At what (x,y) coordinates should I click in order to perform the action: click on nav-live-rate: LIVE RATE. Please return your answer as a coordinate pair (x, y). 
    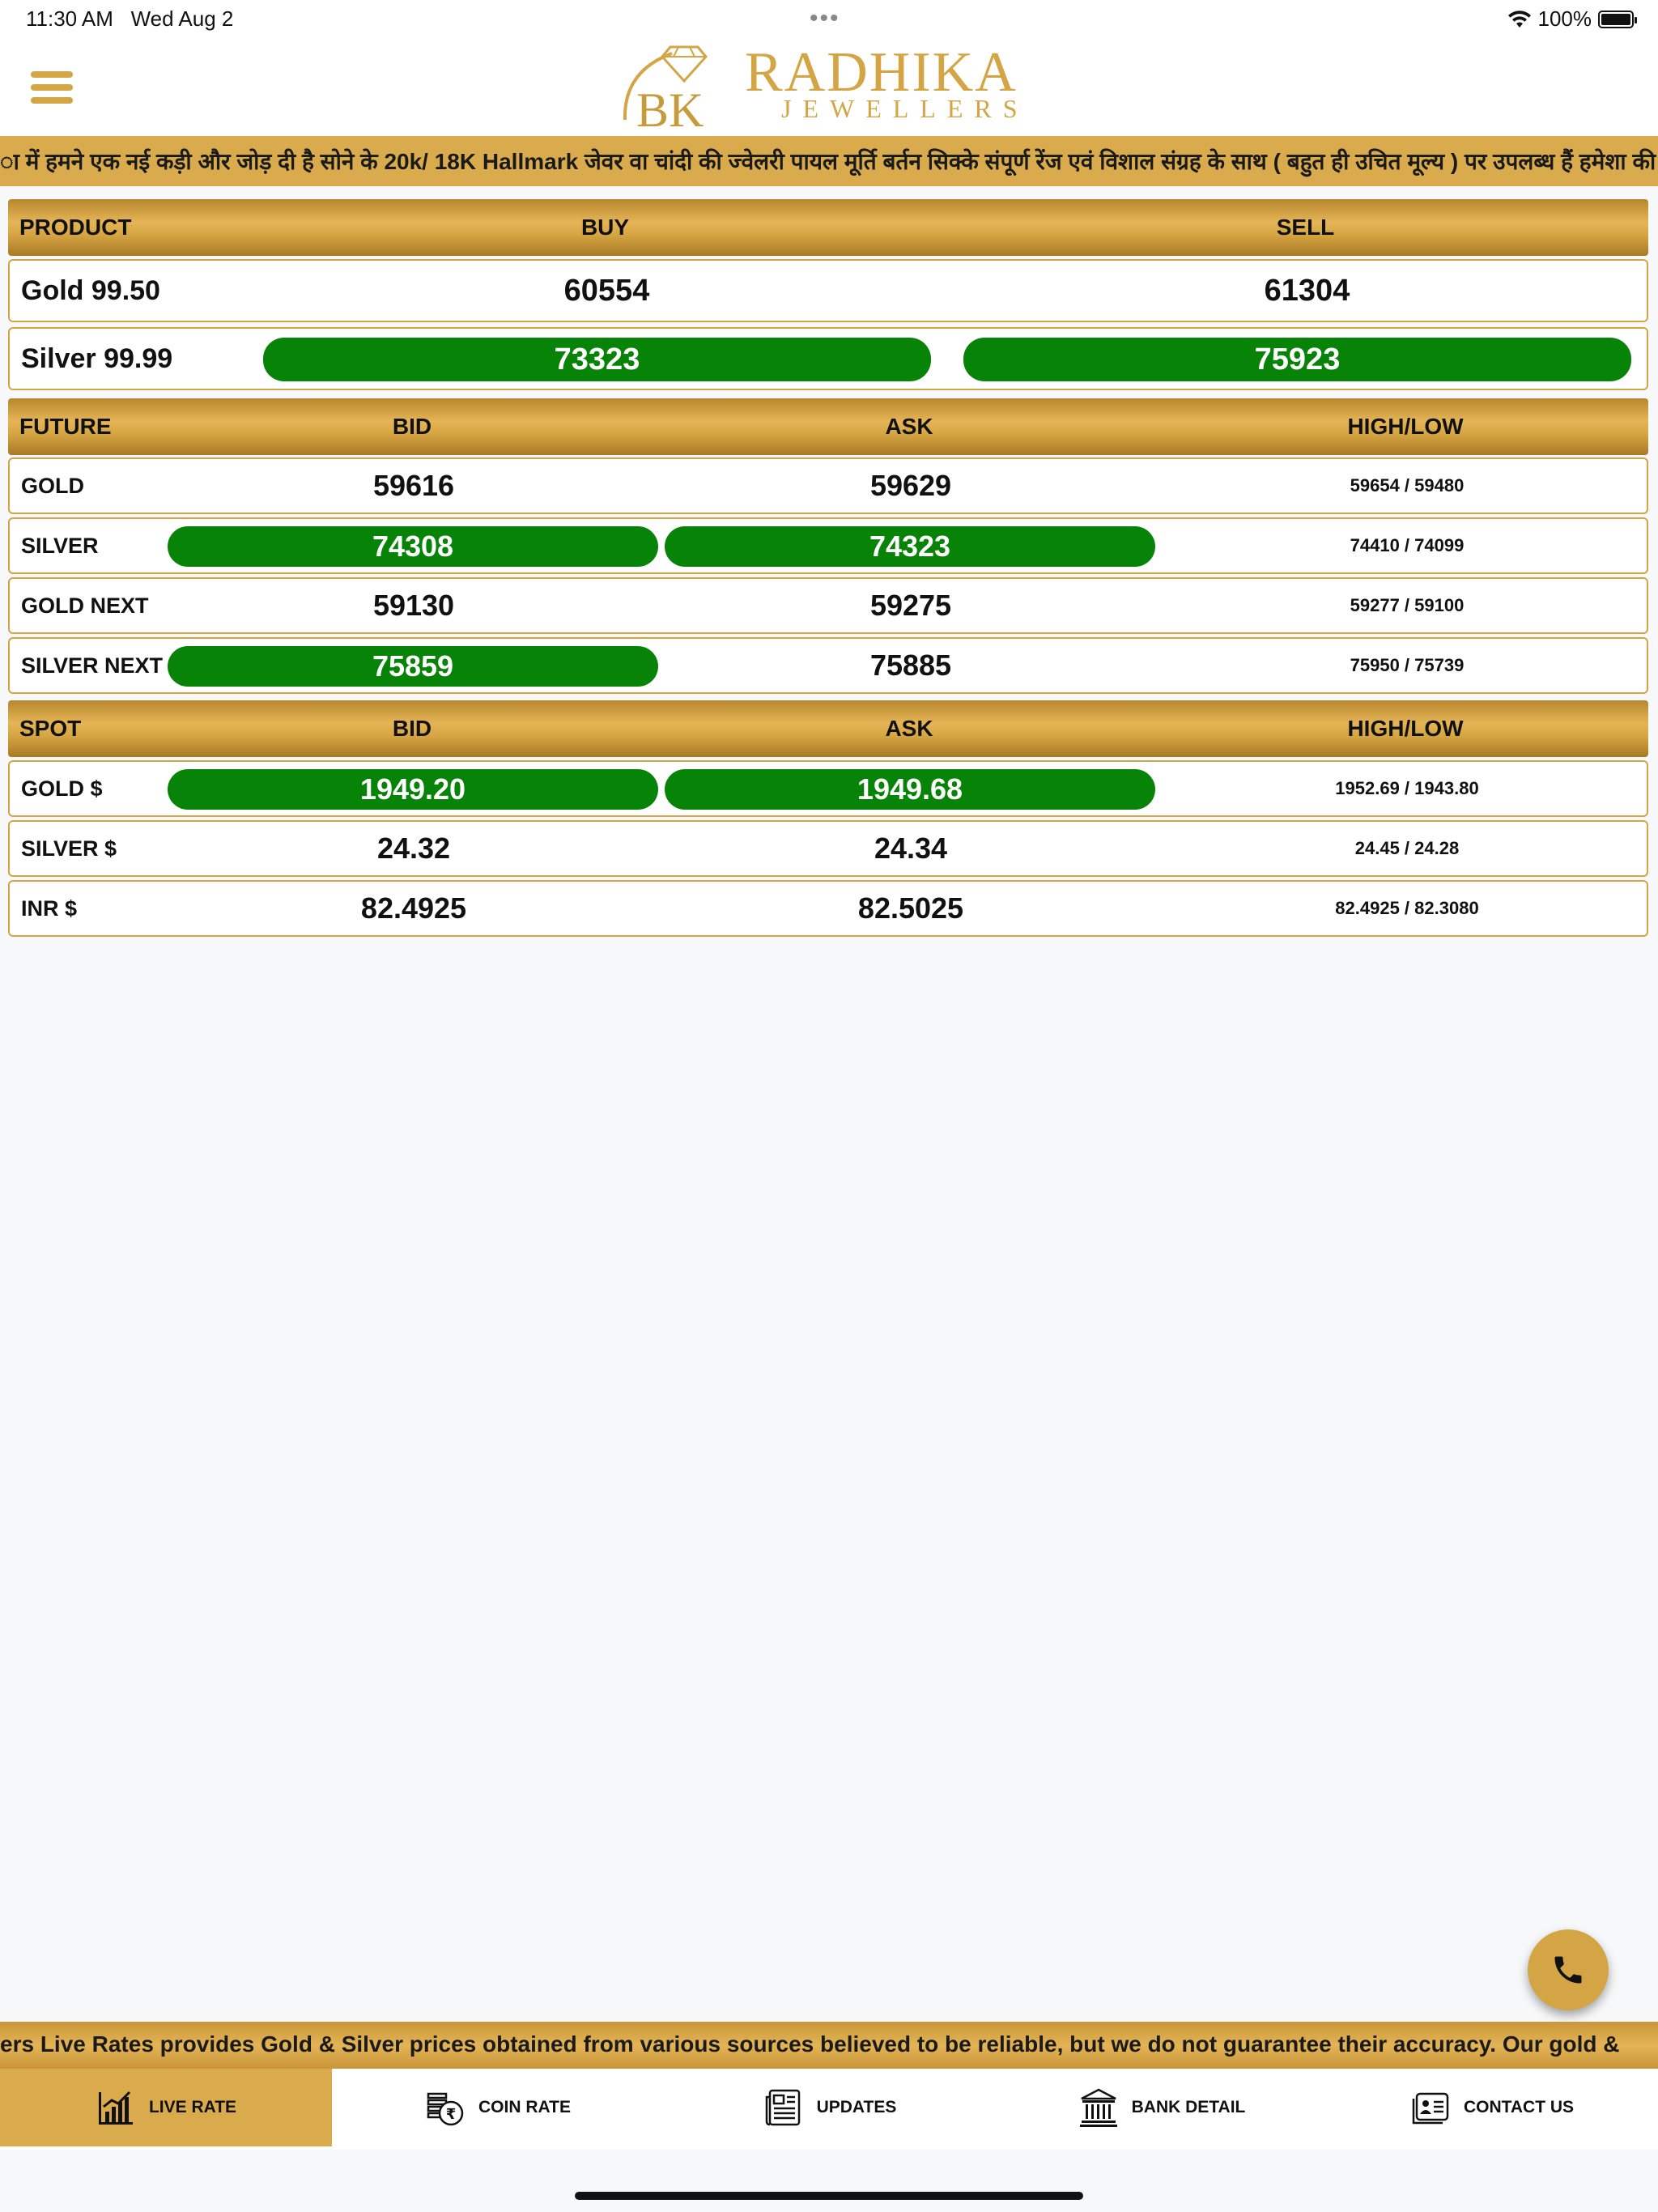
    Looking at the image, I should click on (166, 2108).